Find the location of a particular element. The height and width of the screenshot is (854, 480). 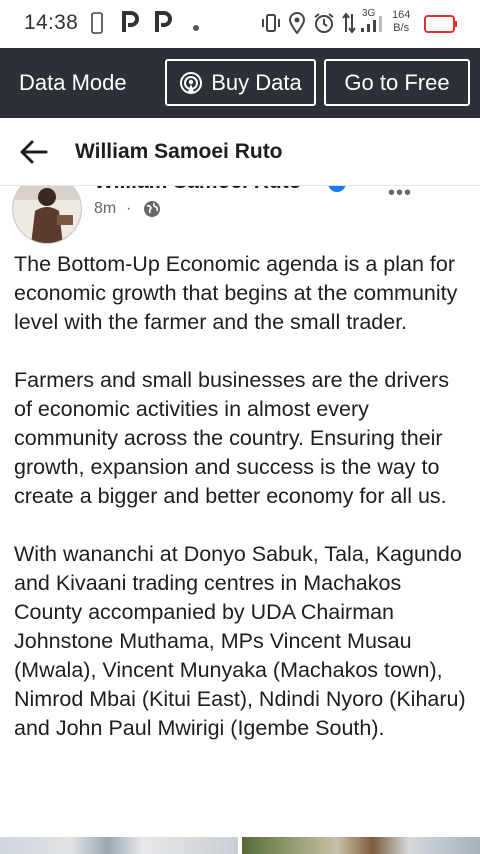

signal-icon: 3G is located at coordinates (372, 23).